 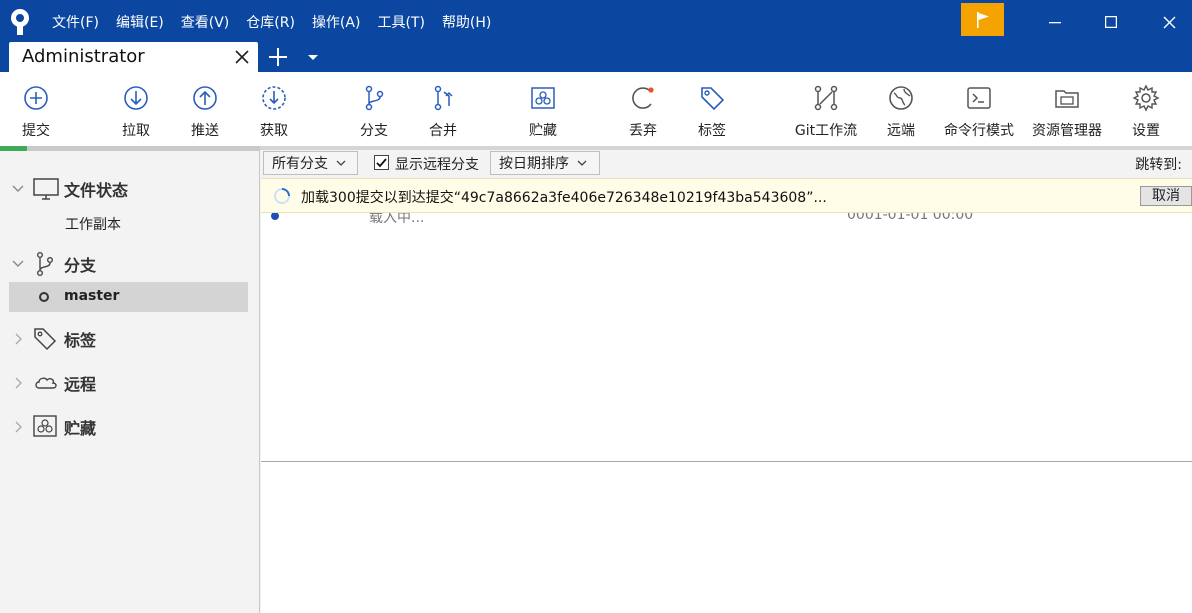 I want to click on push-label: 推送, so click(x=205, y=131).